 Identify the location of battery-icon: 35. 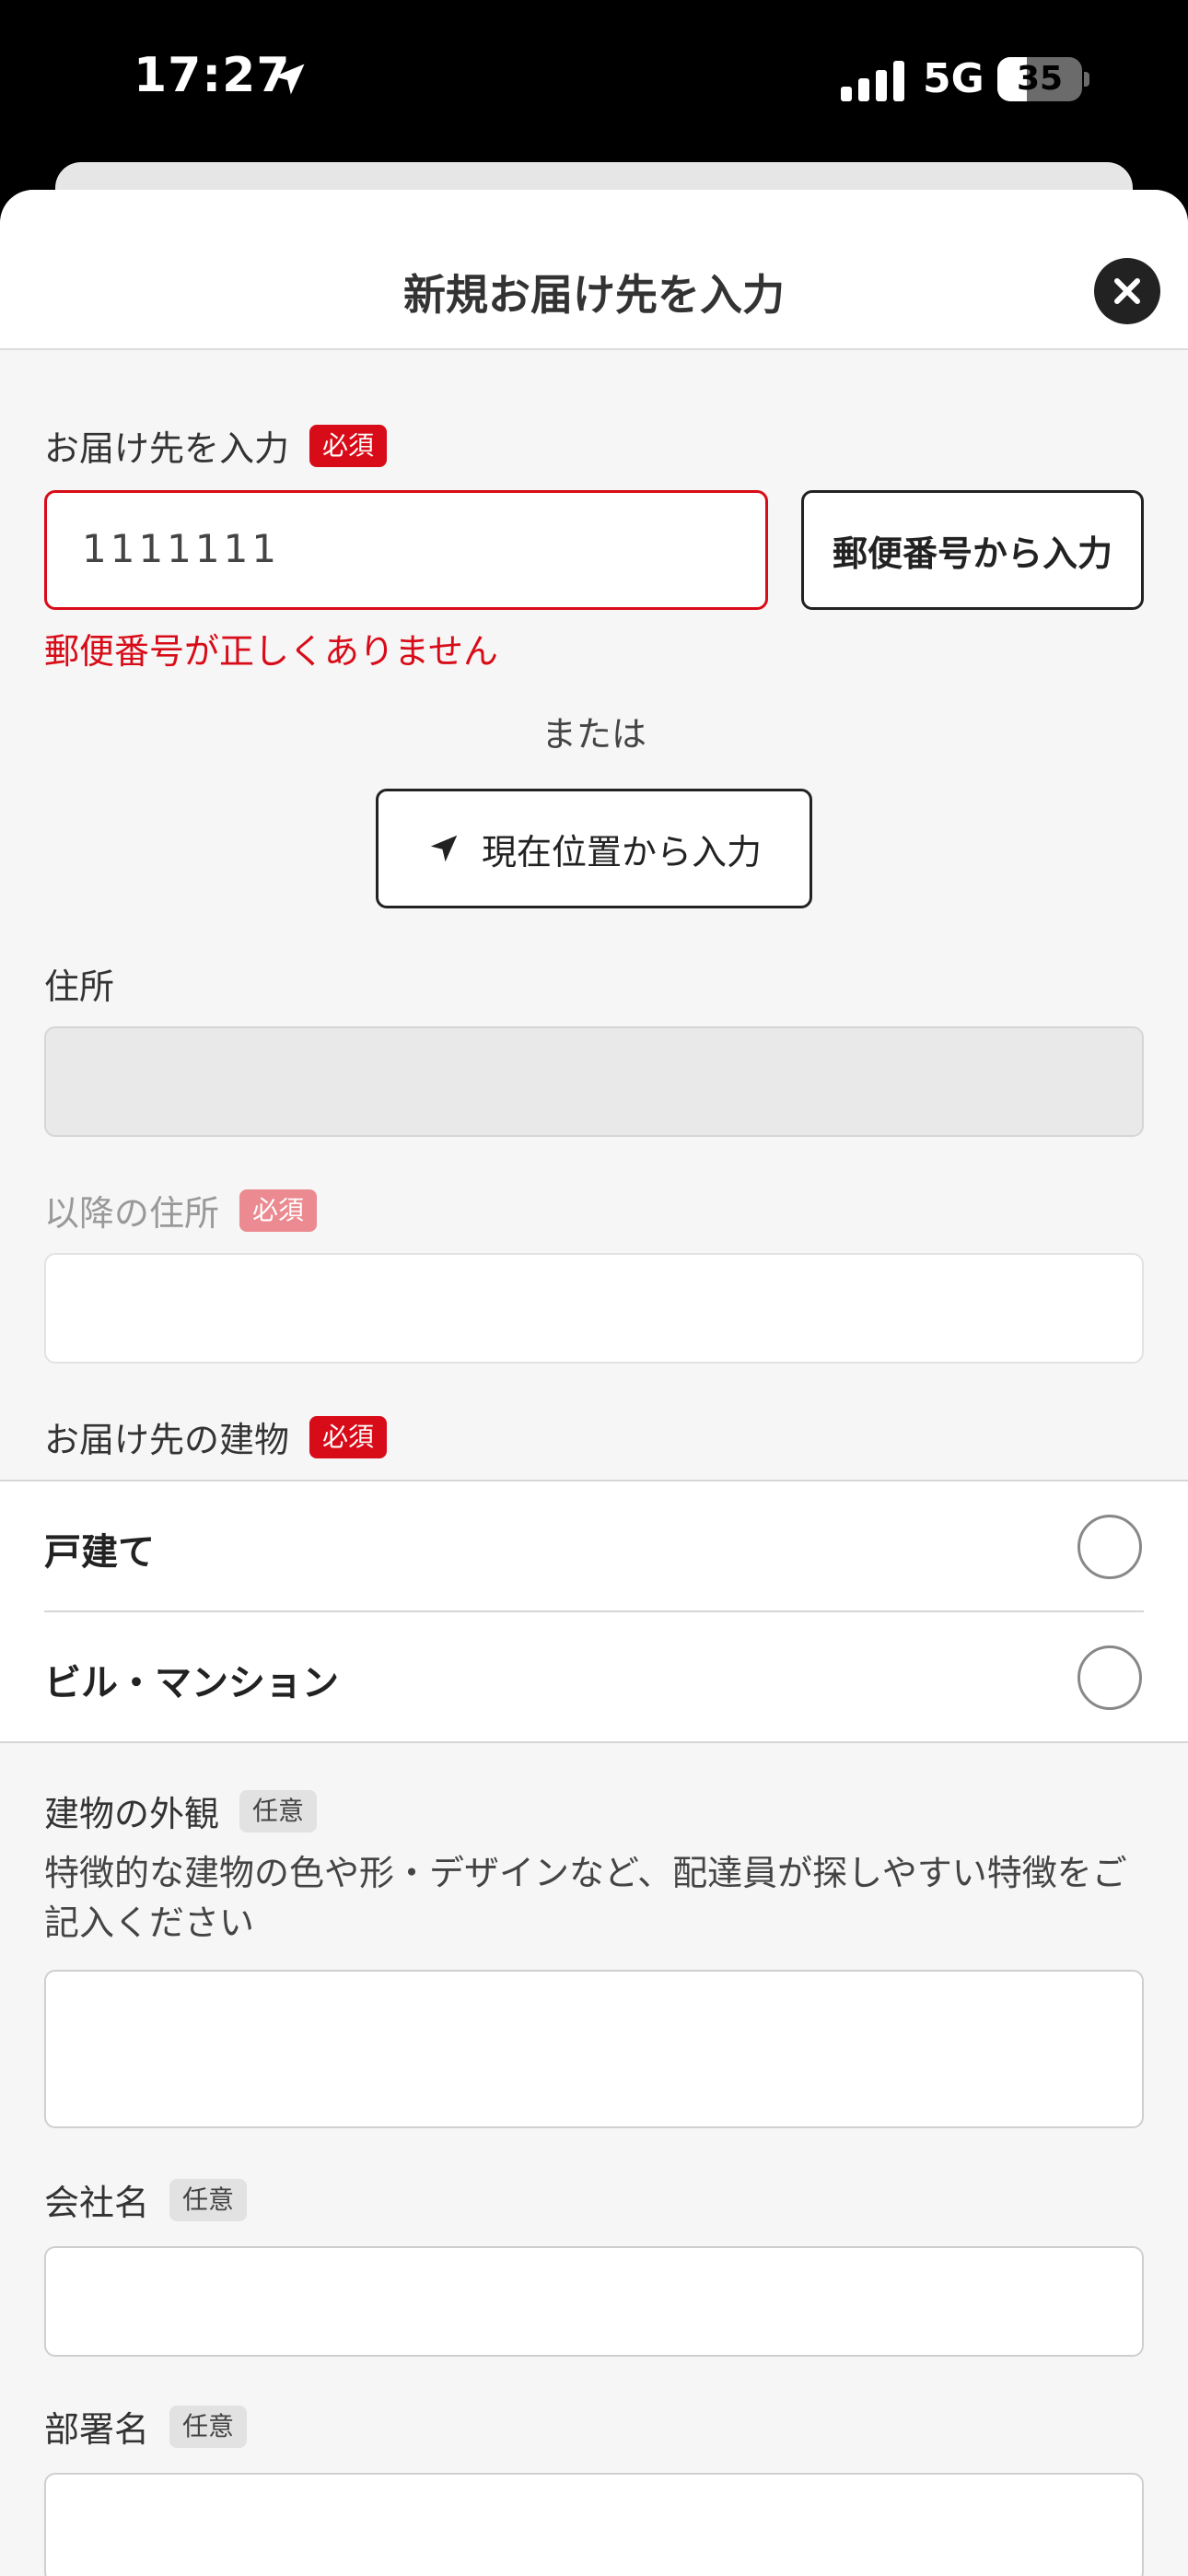
(1043, 79).